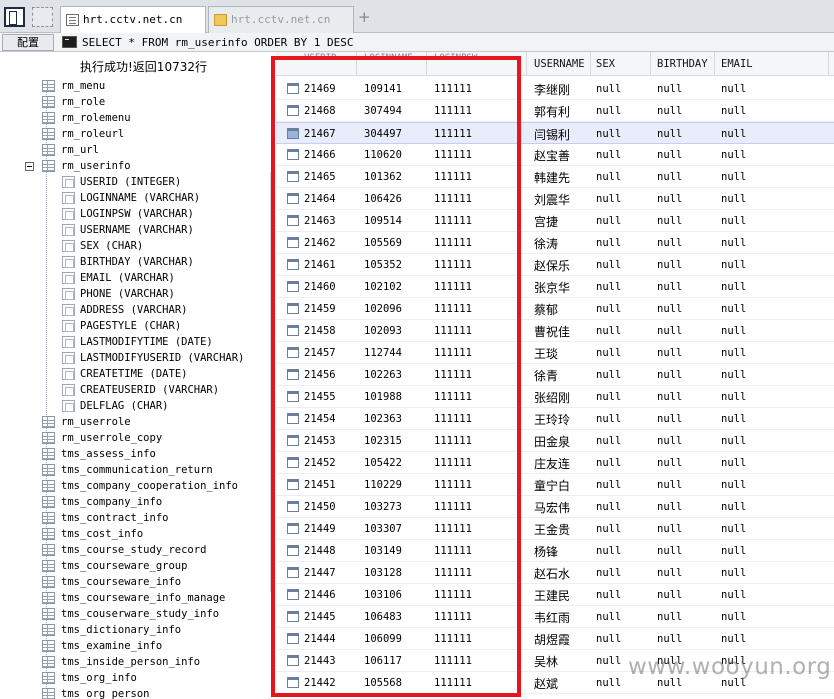  Describe the element at coordinates (383, 639) in the screenshot. I see `cell-loginname: 106099` at that location.